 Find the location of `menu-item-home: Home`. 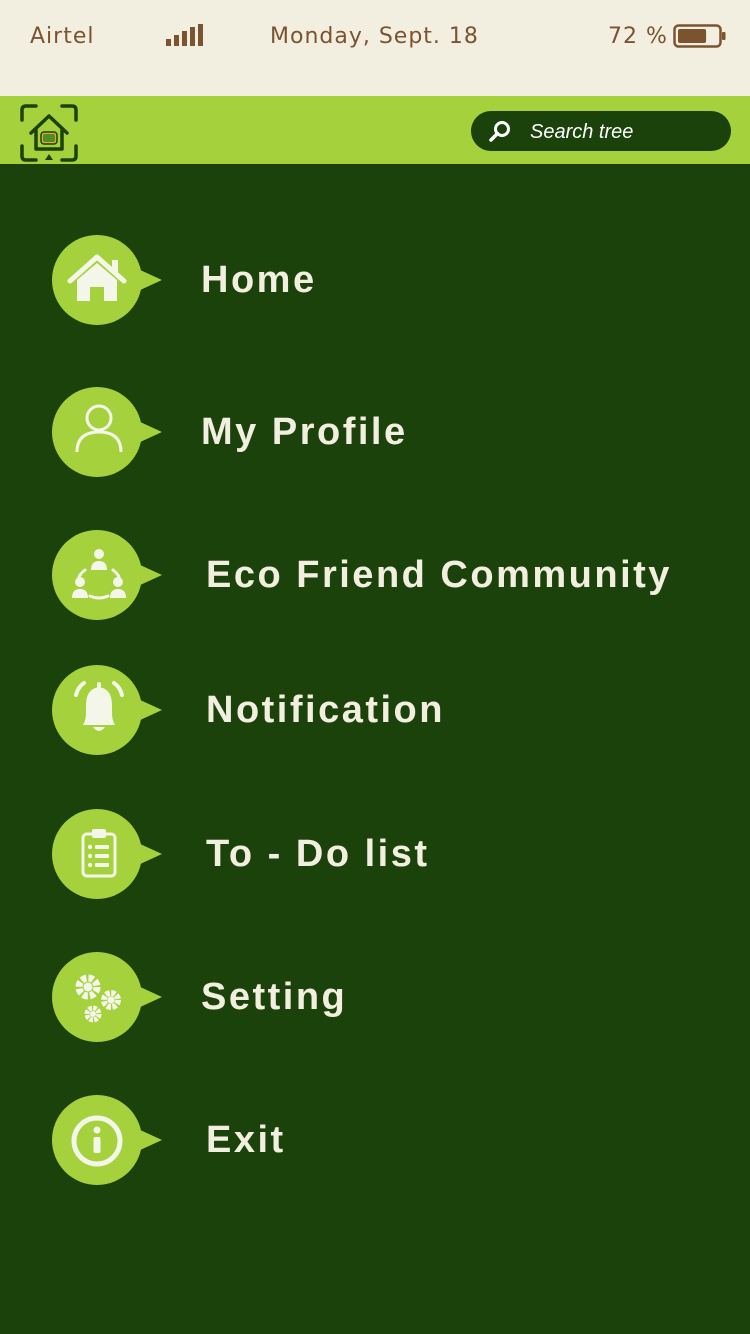

menu-item-home: Home is located at coordinates (382, 280).